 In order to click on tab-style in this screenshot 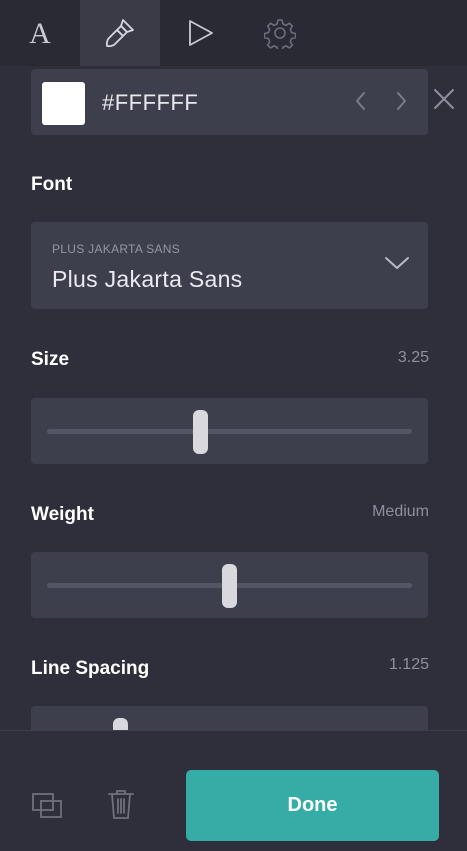, I will do `click(120, 33)`.